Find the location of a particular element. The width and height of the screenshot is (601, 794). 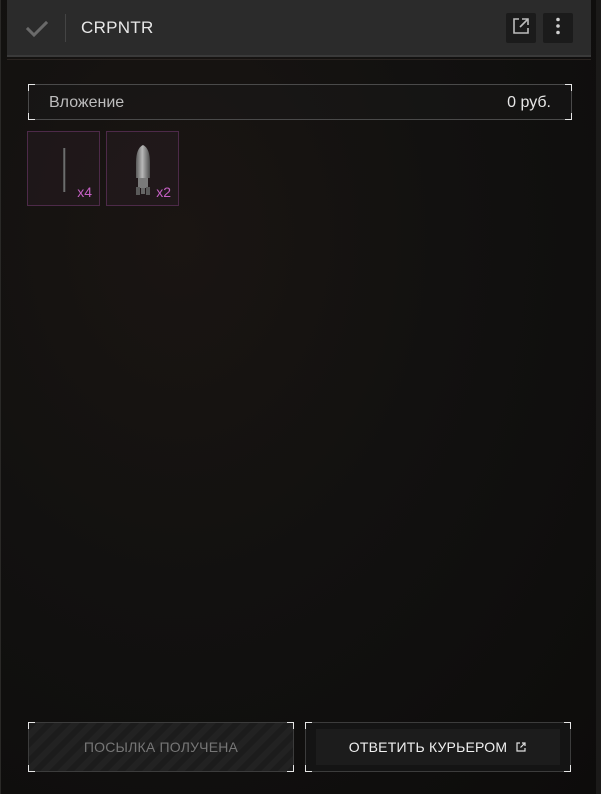

open-external-button is located at coordinates (521, 28).